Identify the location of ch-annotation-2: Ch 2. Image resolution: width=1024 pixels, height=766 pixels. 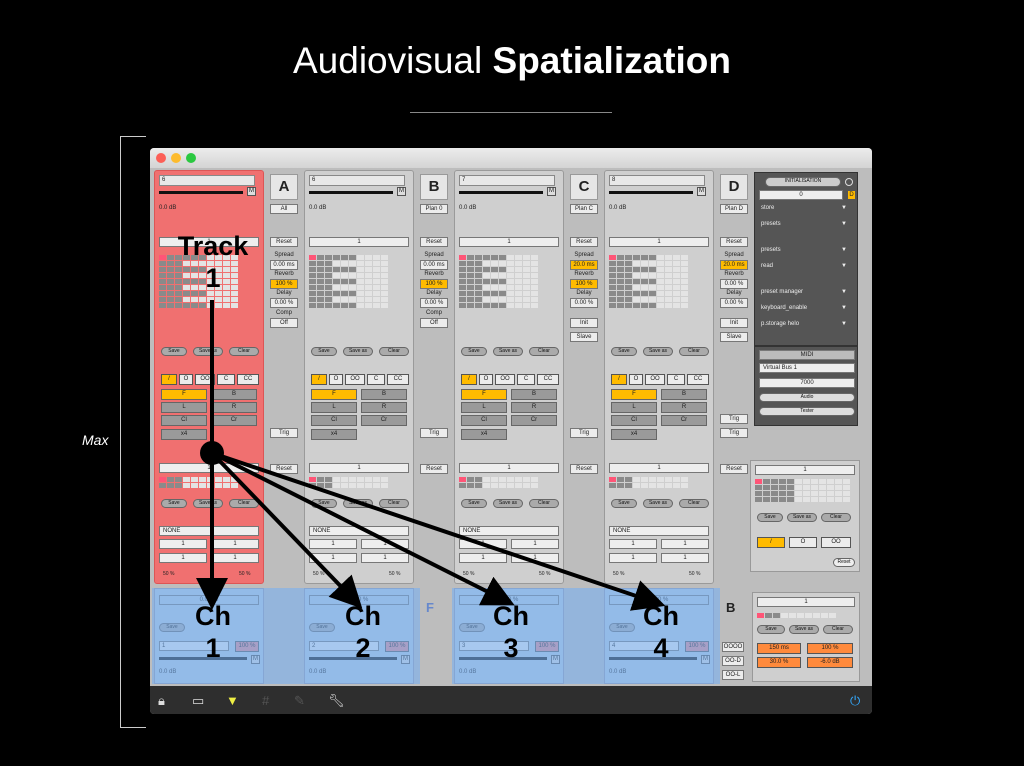
(363, 632).